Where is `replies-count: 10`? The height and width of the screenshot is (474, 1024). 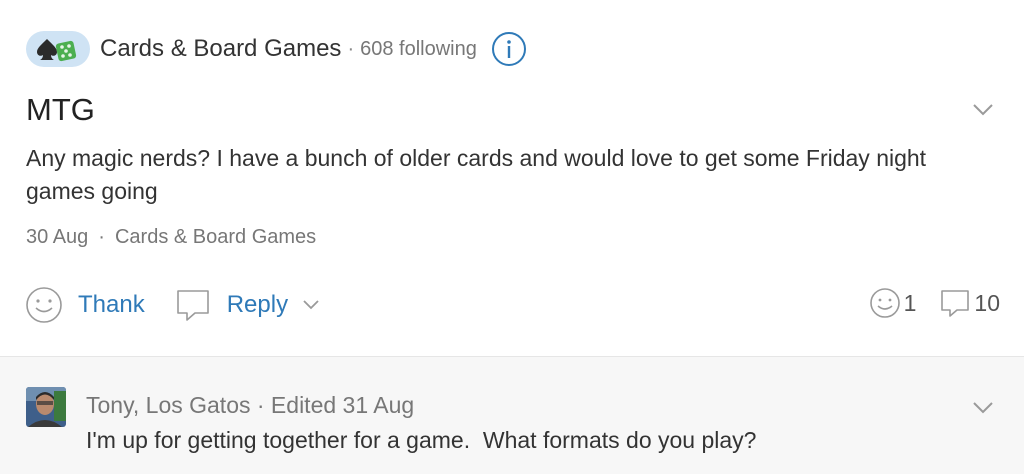 replies-count: 10 is located at coordinates (969, 303).